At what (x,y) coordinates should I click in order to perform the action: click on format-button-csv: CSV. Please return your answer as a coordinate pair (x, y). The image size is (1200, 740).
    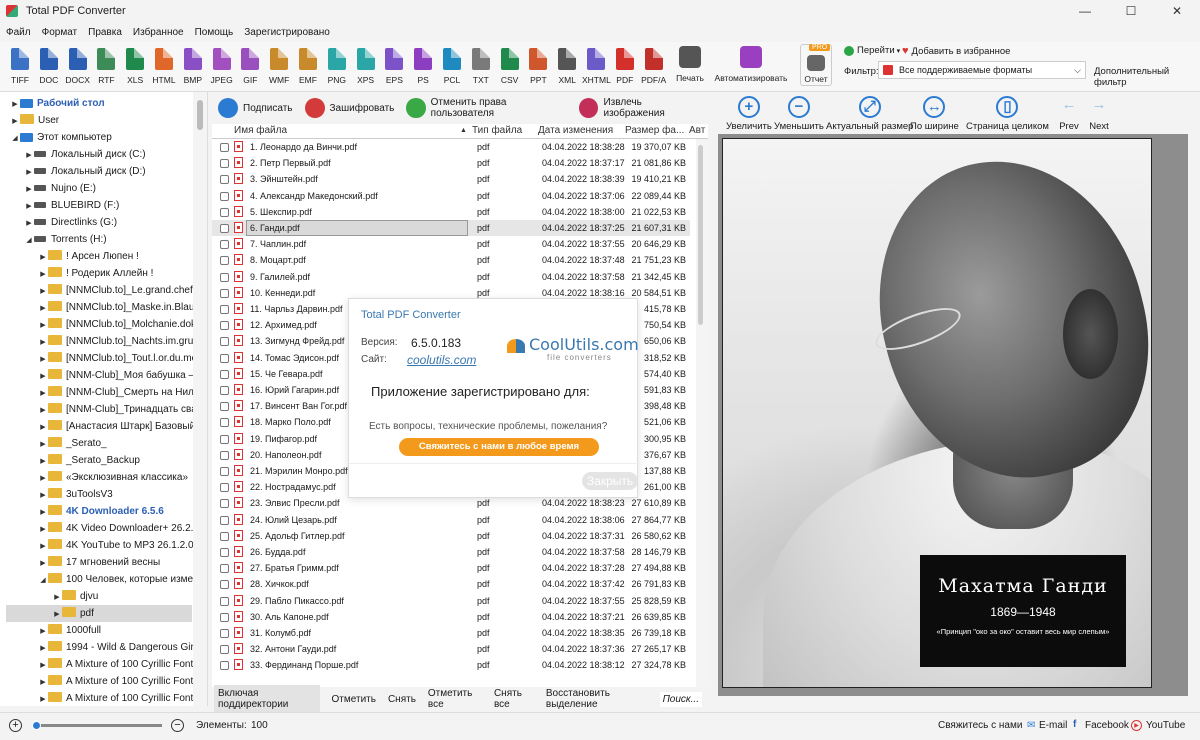
    Looking at the image, I should click on (510, 66).